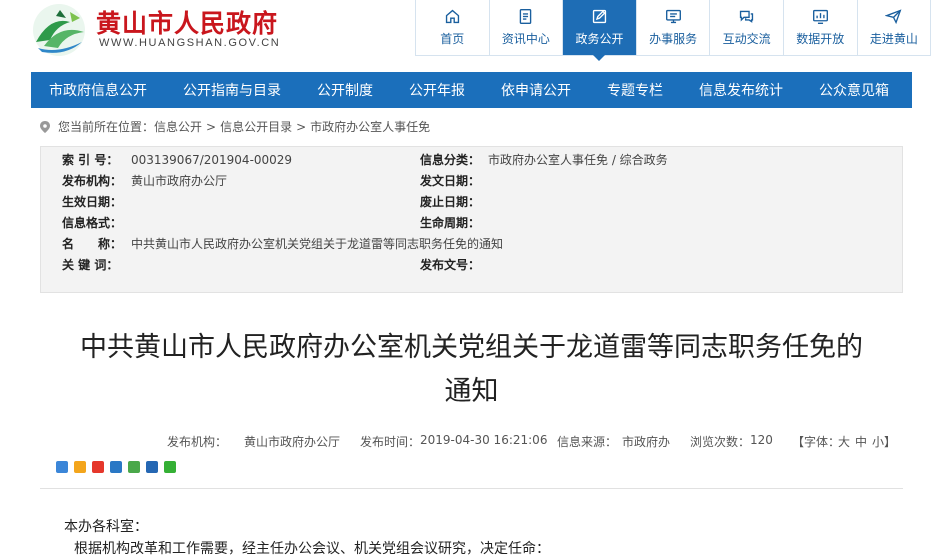 This screenshot has width=936, height=555. I want to click on info-label: 关 键 词：, so click(90, 265).